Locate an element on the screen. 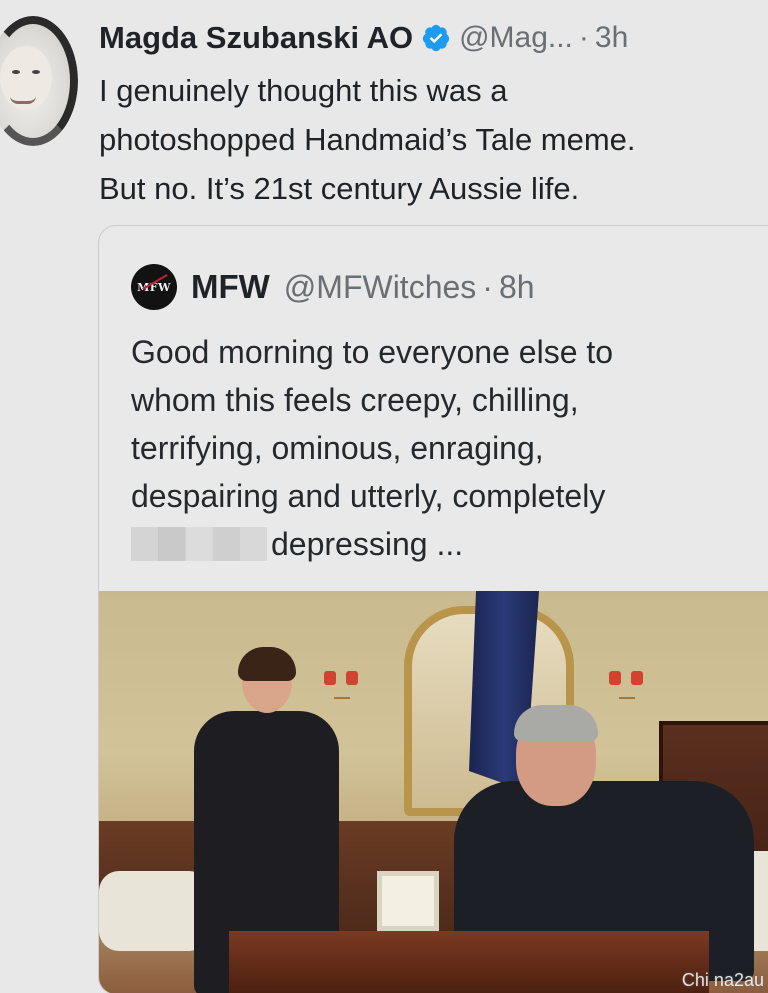 Image resolution: width=768 pixels, height=993 pixels. tweet-header: Magda Szubanski AO @Mag... · 3h is located at coordinates (363, 38).